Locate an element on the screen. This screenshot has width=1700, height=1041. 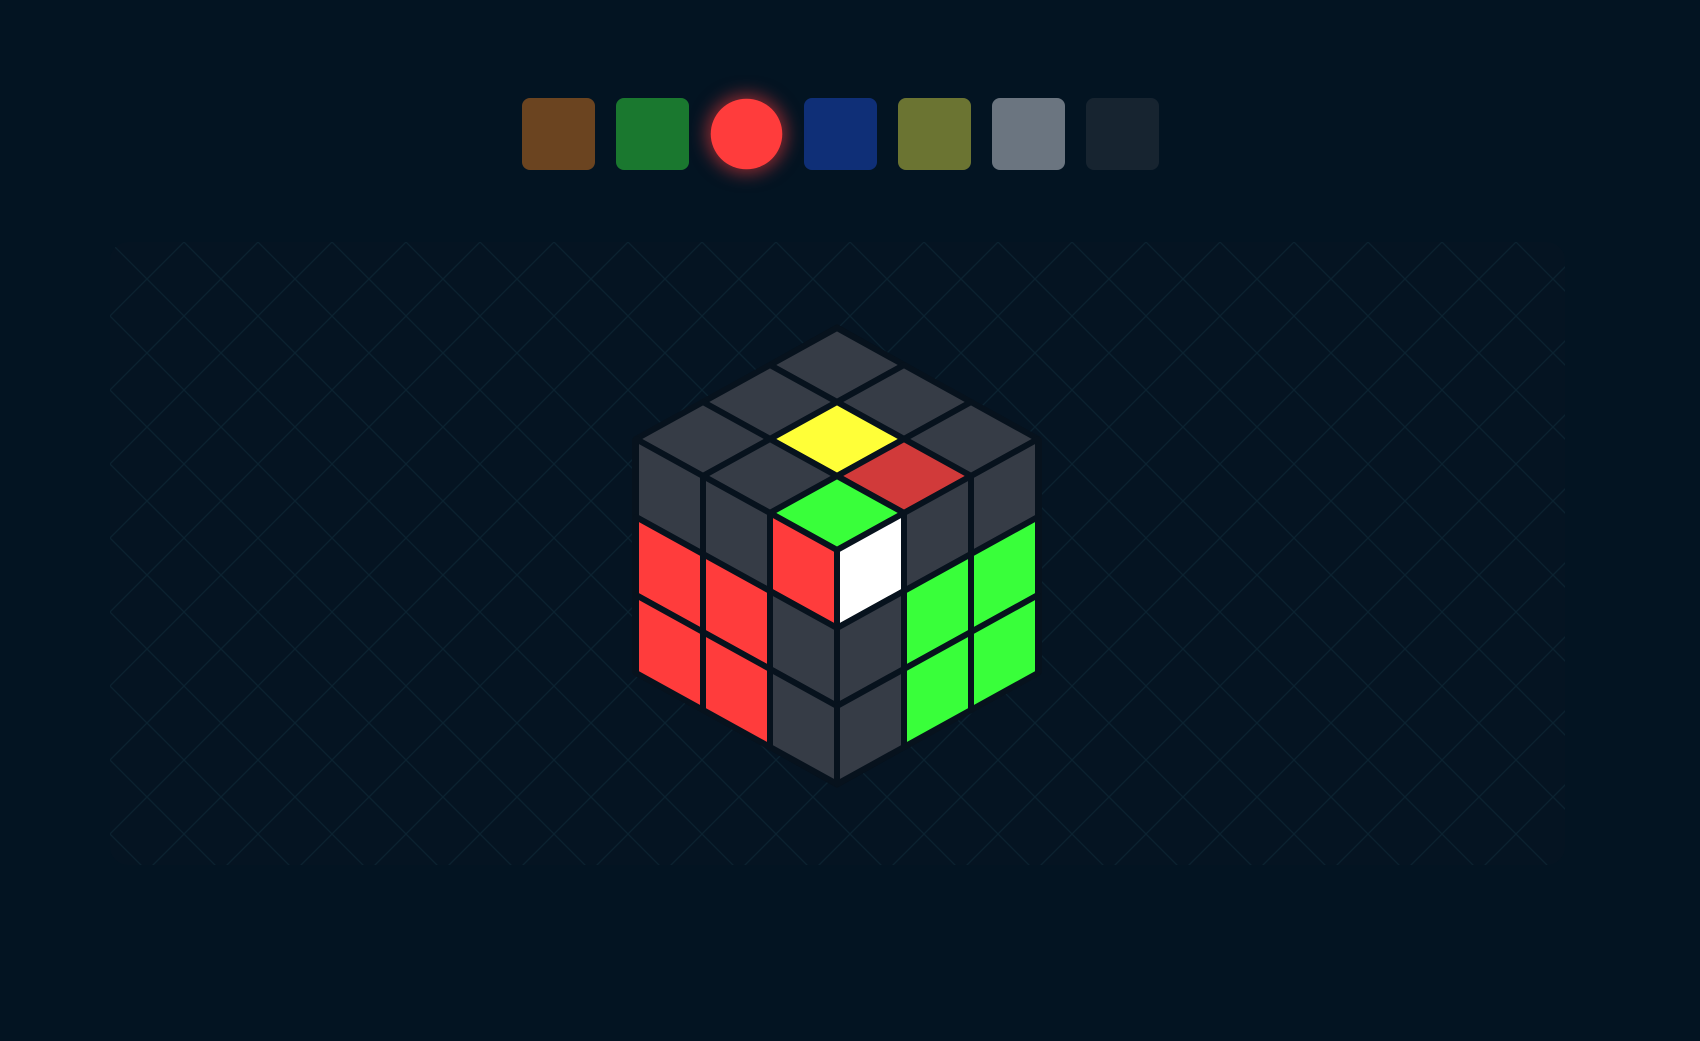
palette-swatch-white is located at coordinates (1028, 134).